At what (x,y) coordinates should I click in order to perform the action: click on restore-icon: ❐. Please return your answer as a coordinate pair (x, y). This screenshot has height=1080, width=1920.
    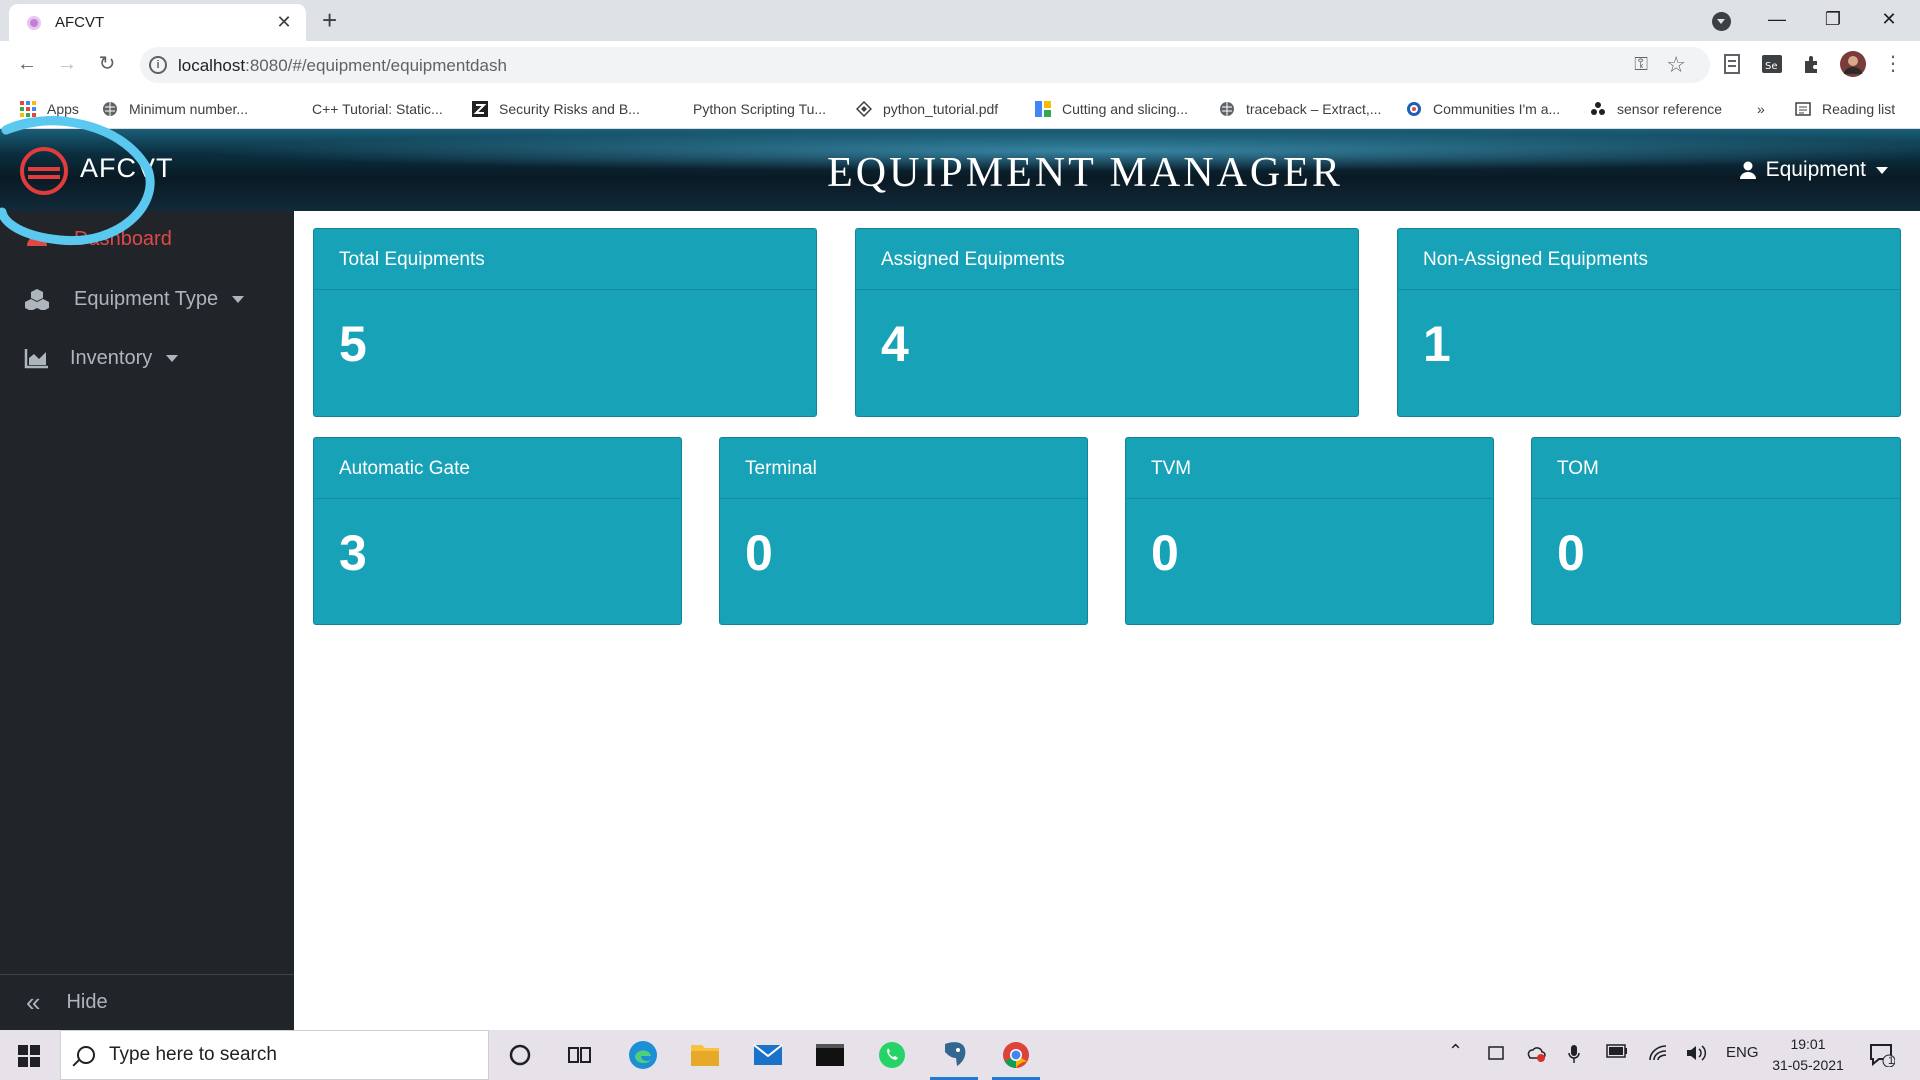
    Looking at the image, I should click on (1833, 19).